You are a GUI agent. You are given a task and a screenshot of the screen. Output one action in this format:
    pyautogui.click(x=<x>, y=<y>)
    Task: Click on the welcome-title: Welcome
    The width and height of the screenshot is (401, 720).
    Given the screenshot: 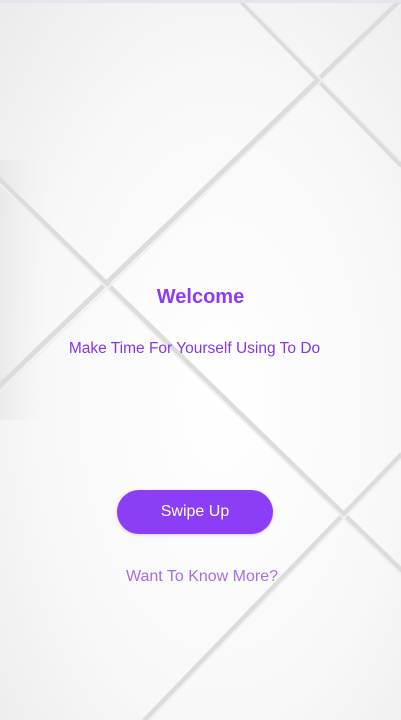 What is the action you would take?
    pyautogui.click(x=200, y=297)
    